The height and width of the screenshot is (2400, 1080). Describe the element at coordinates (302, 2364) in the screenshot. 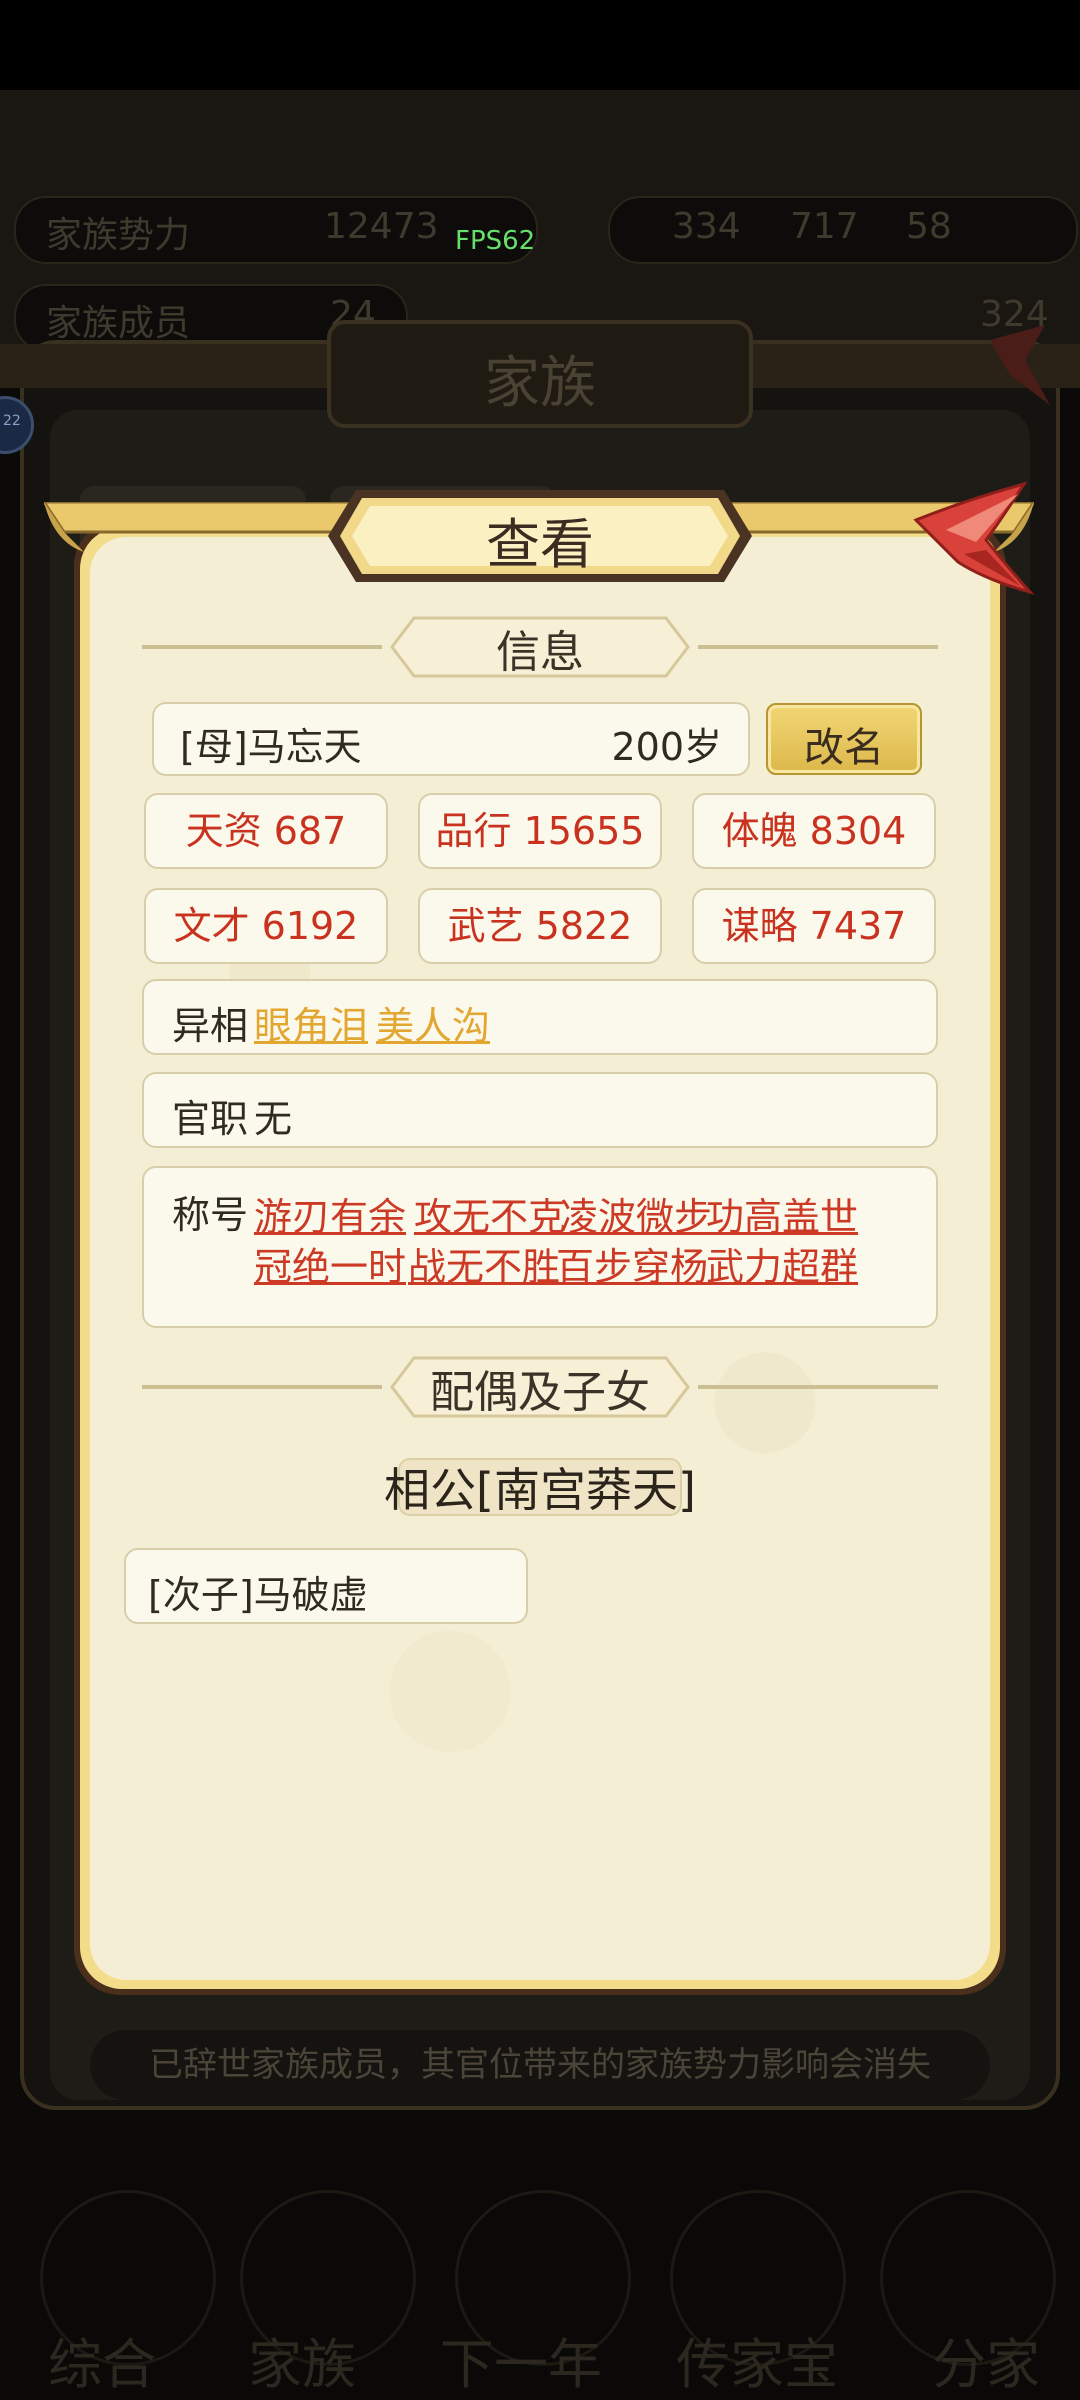

I see `bg-nav-label-2: 家族` at that location.